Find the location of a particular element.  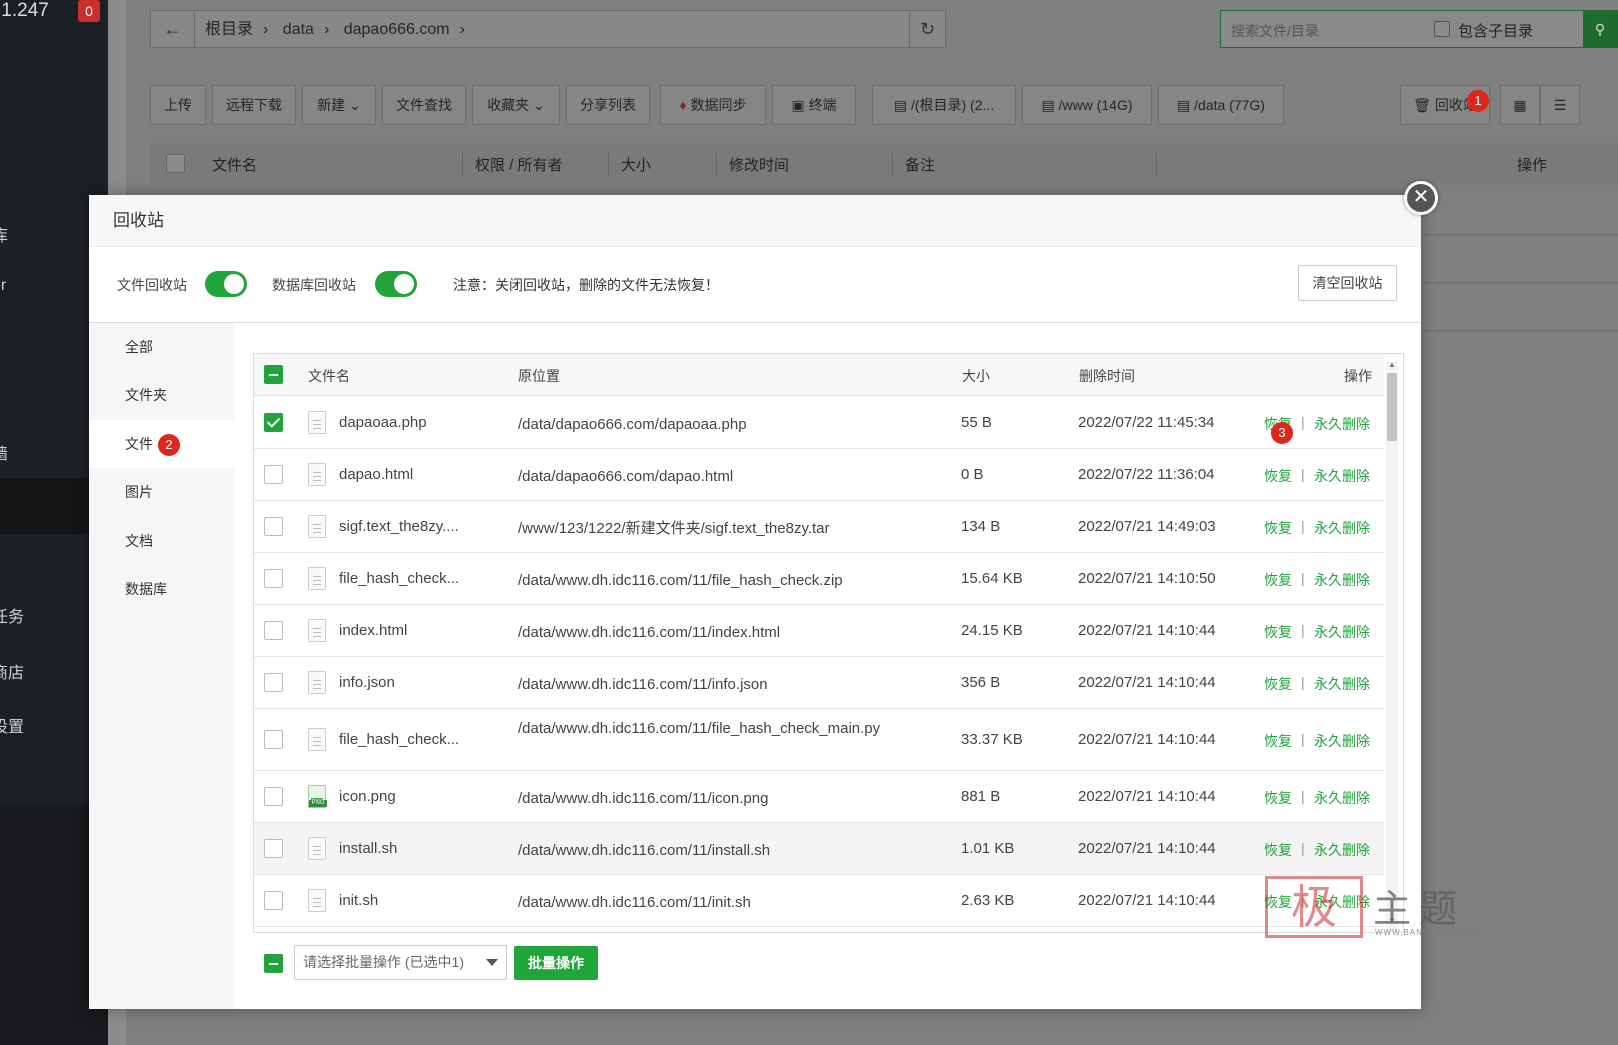

crumb-site: dapao666.com is located at coordinates (397, 29).